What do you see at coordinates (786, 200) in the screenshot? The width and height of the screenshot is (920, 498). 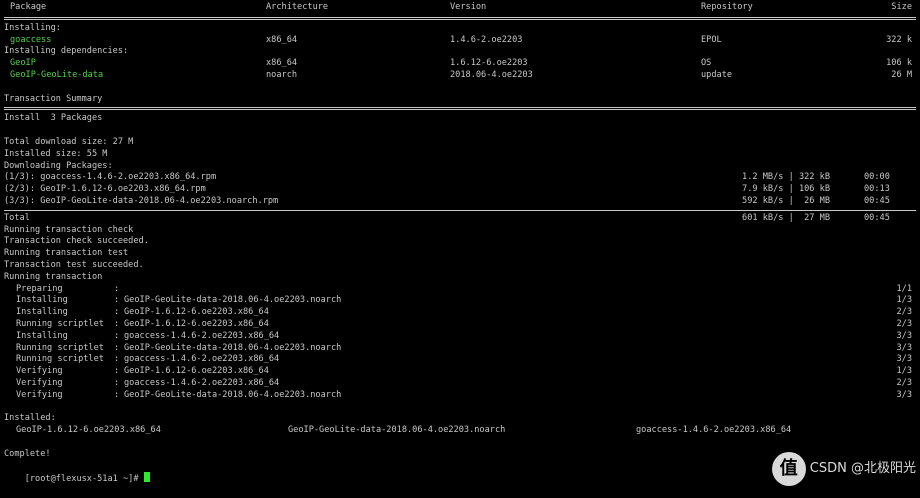 I see `download-speed: 592 kB/s | 26 MB` at bounding box center [786, 200].